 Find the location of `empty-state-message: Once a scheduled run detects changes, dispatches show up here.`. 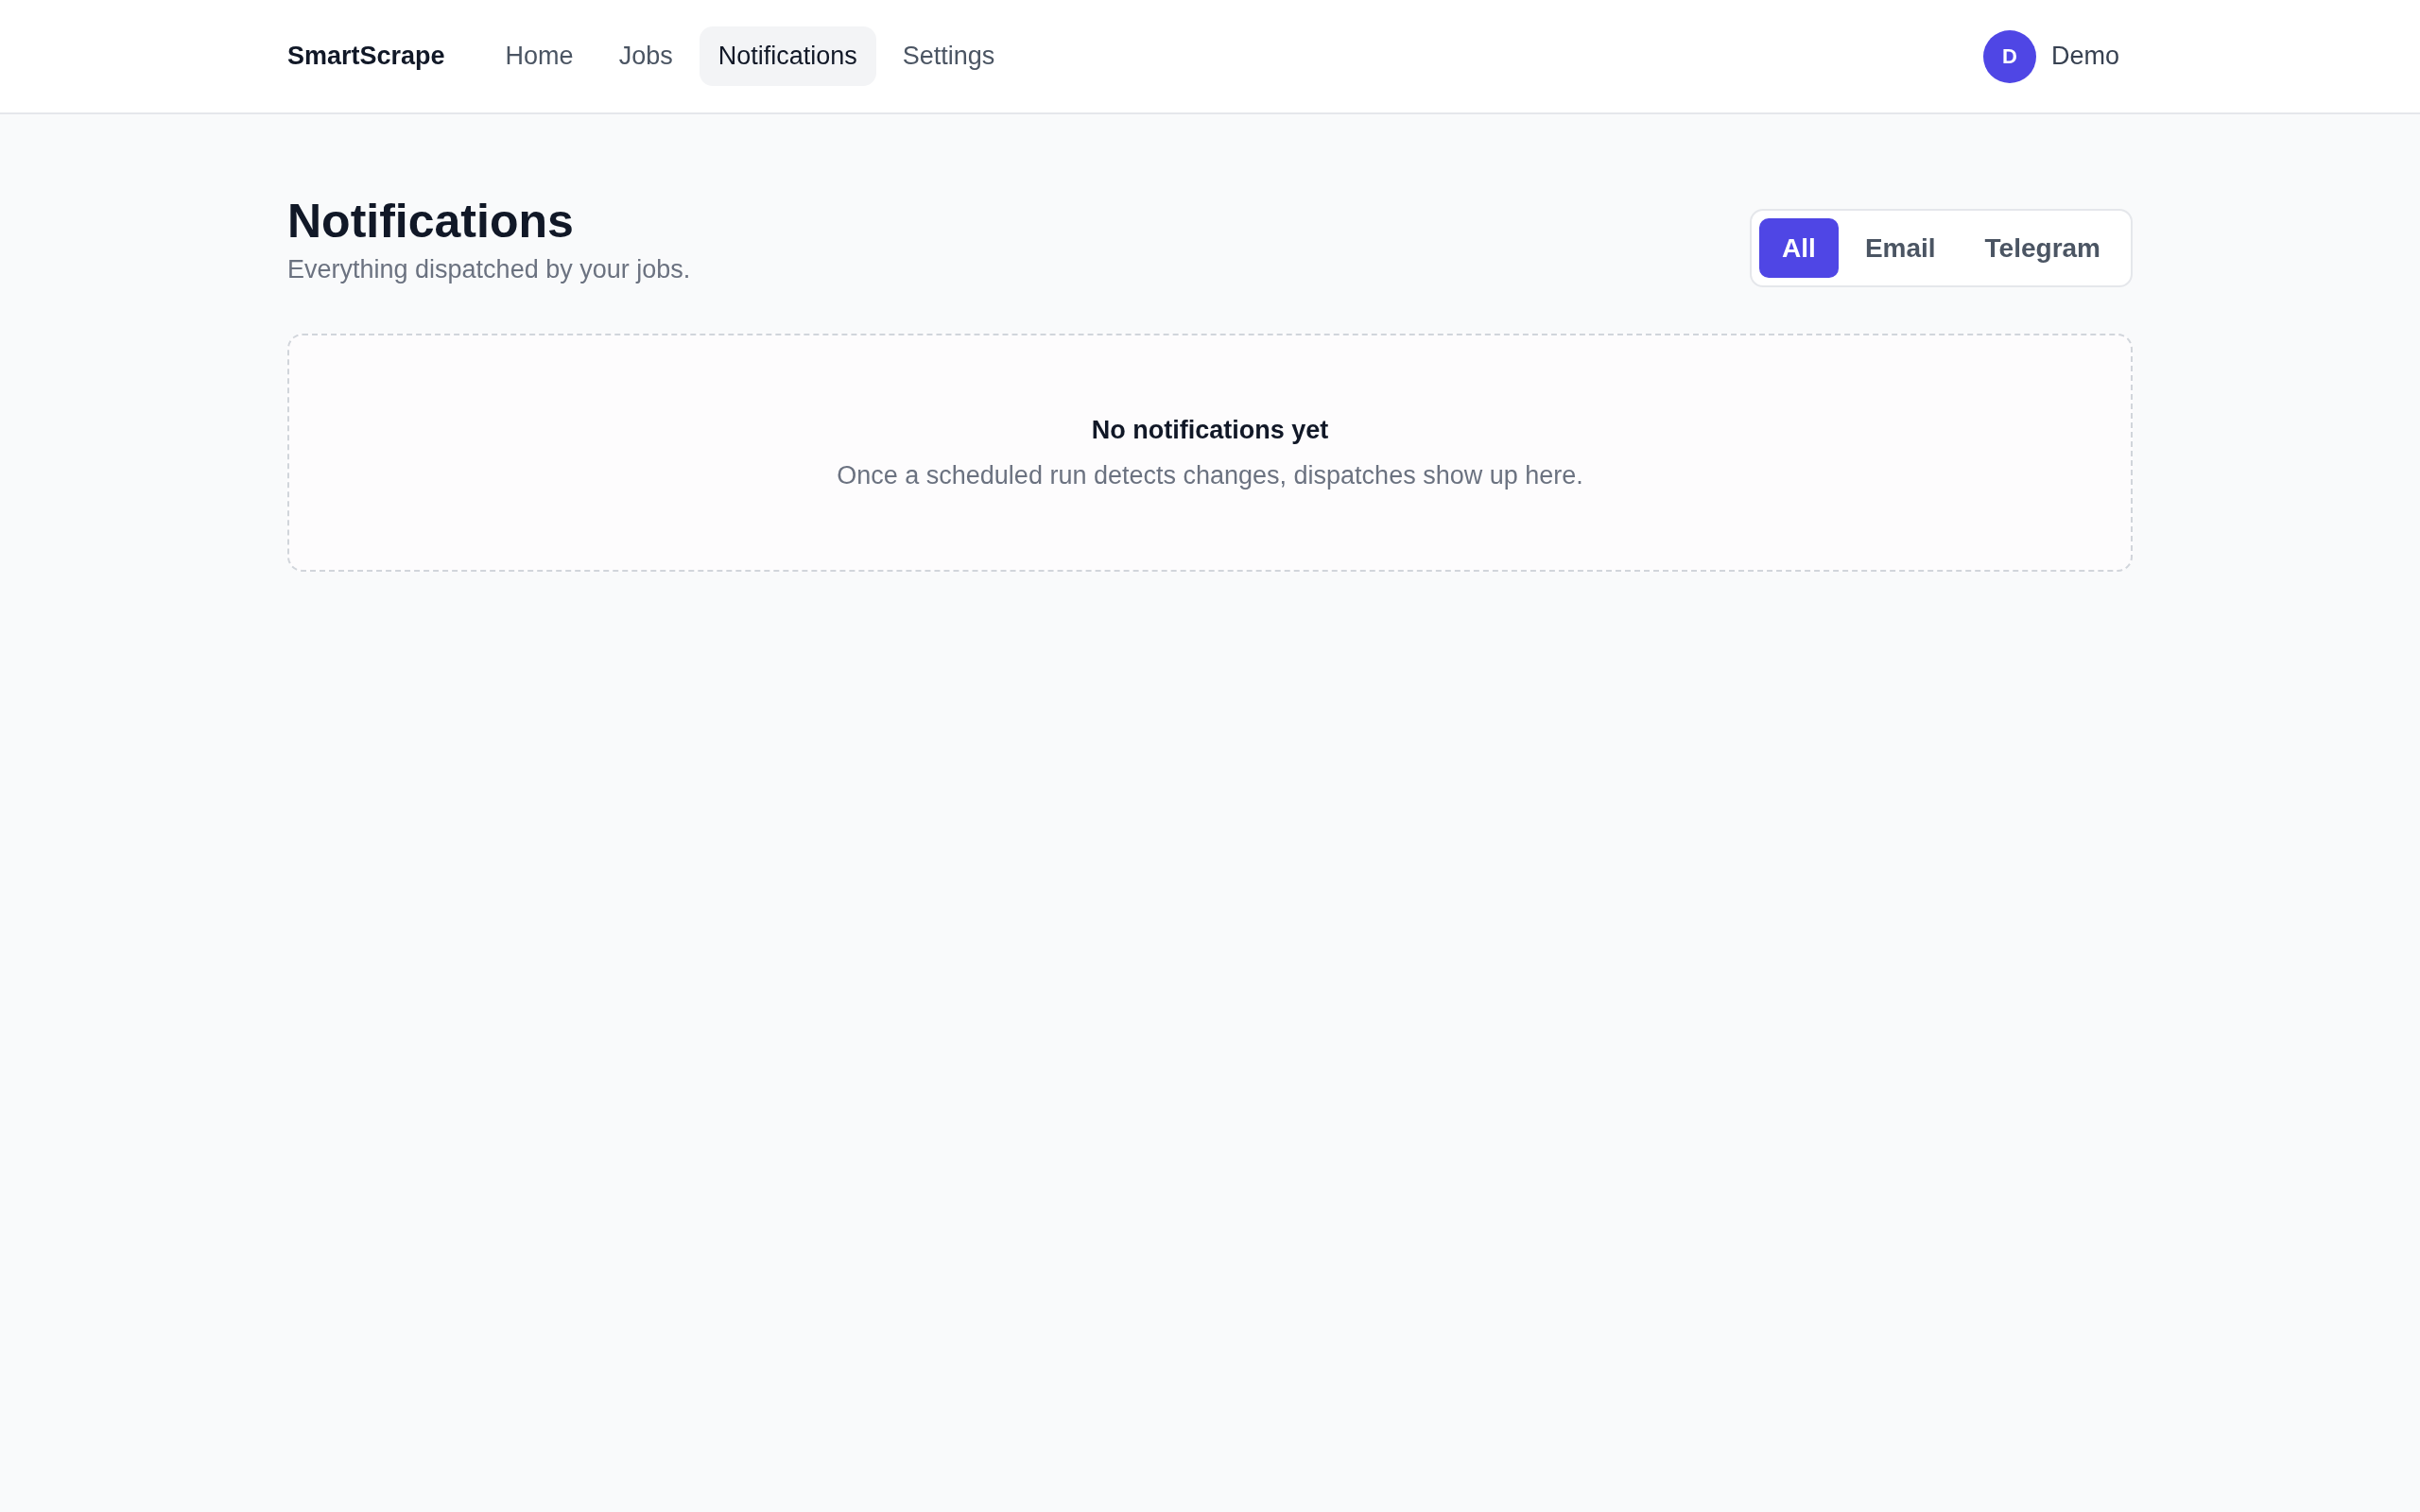

empty-state-message: Once a scheduled run detects changes, dispatches show up here. is located at coordinates (1210, 475).